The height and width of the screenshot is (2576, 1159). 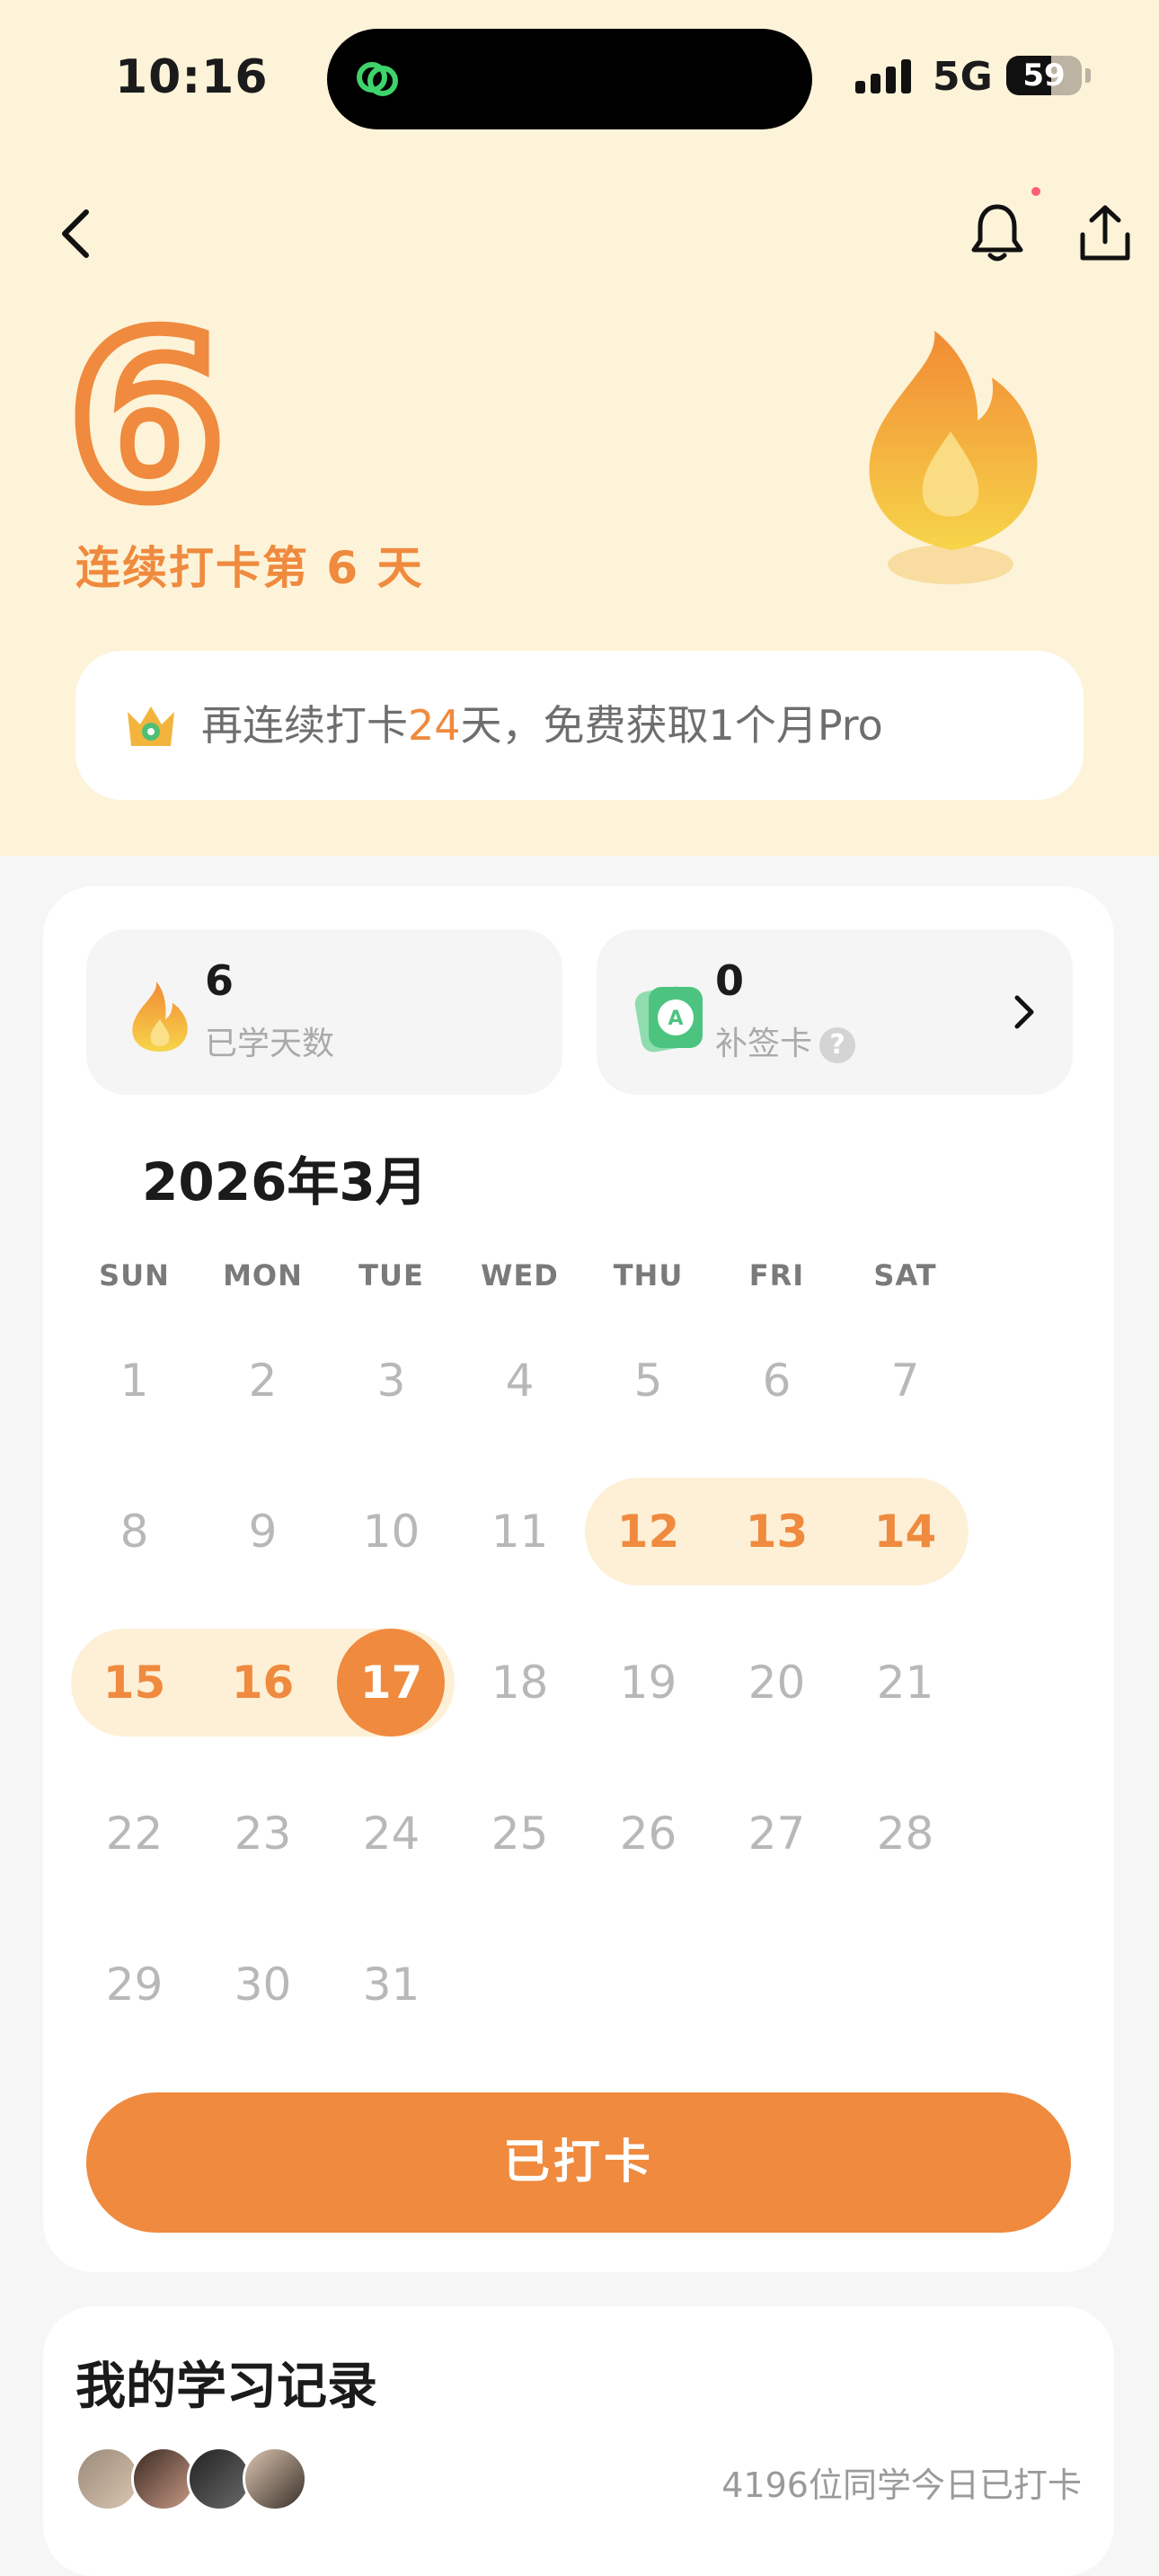 I want to click on back-button, so click(x=75, y=234).